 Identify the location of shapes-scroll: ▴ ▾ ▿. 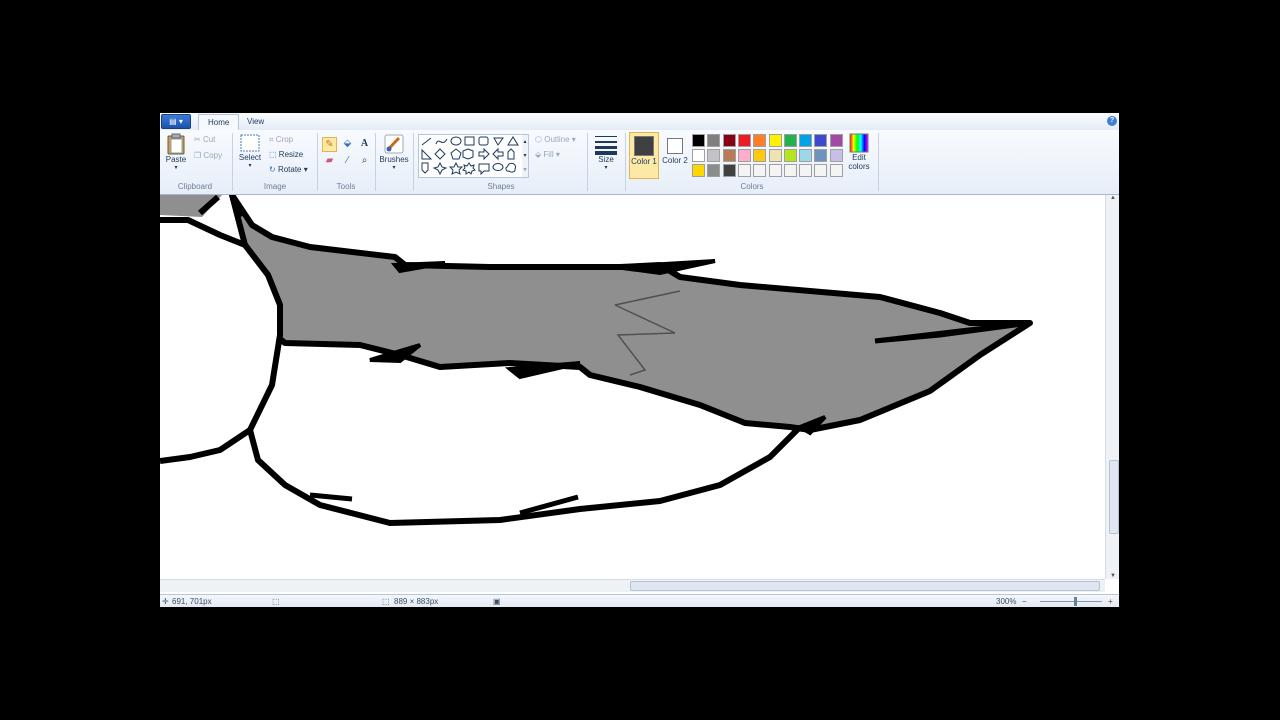
(525, 156).